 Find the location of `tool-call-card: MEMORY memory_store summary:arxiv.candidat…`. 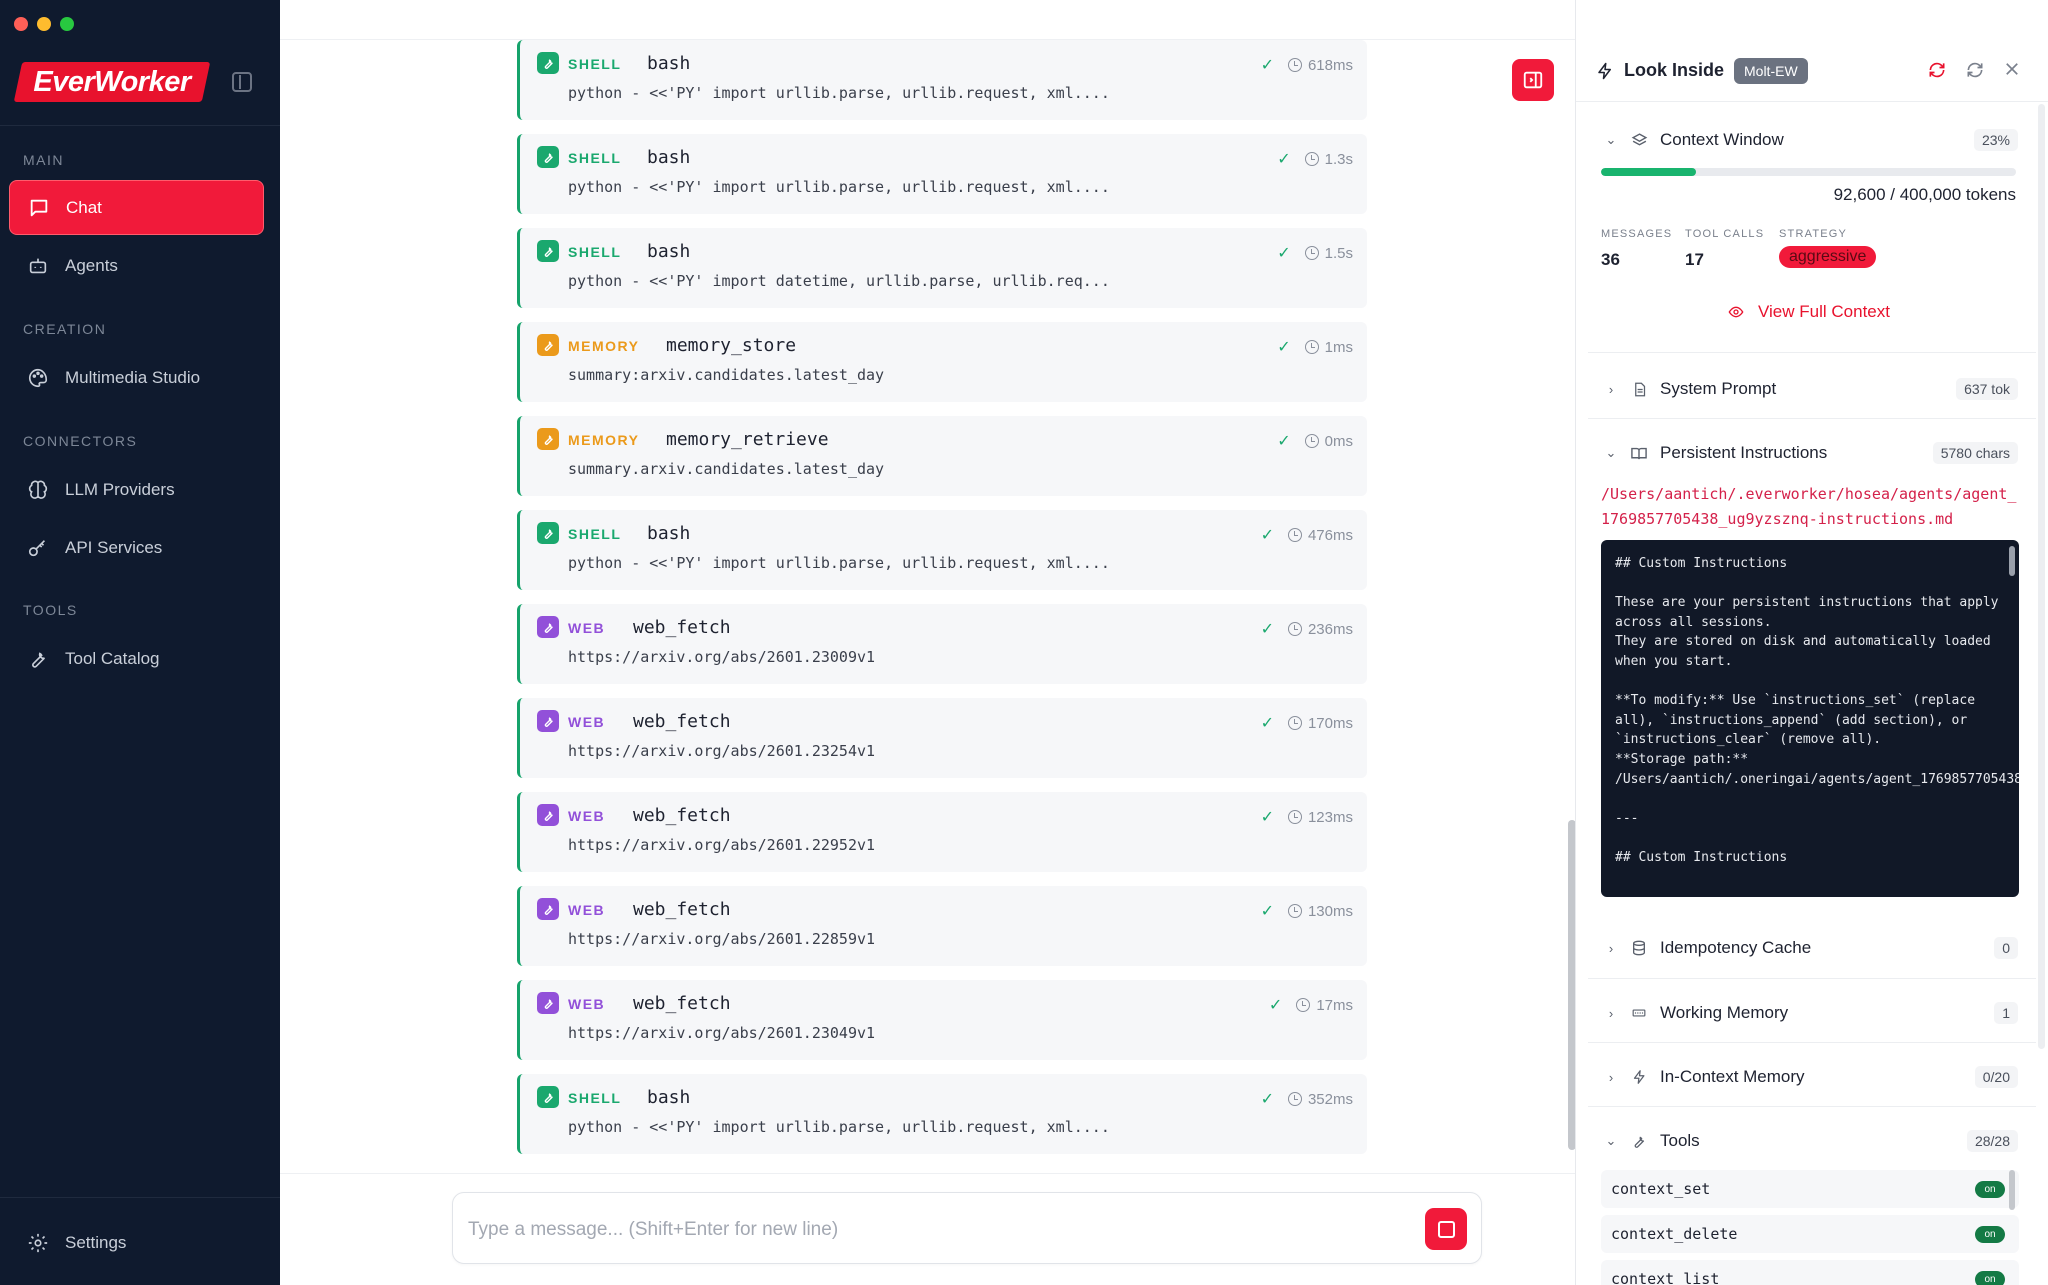

tool-call-card: MEMORY memory_store summary:arxiv.candidat… is located at coordinates (942, 362).